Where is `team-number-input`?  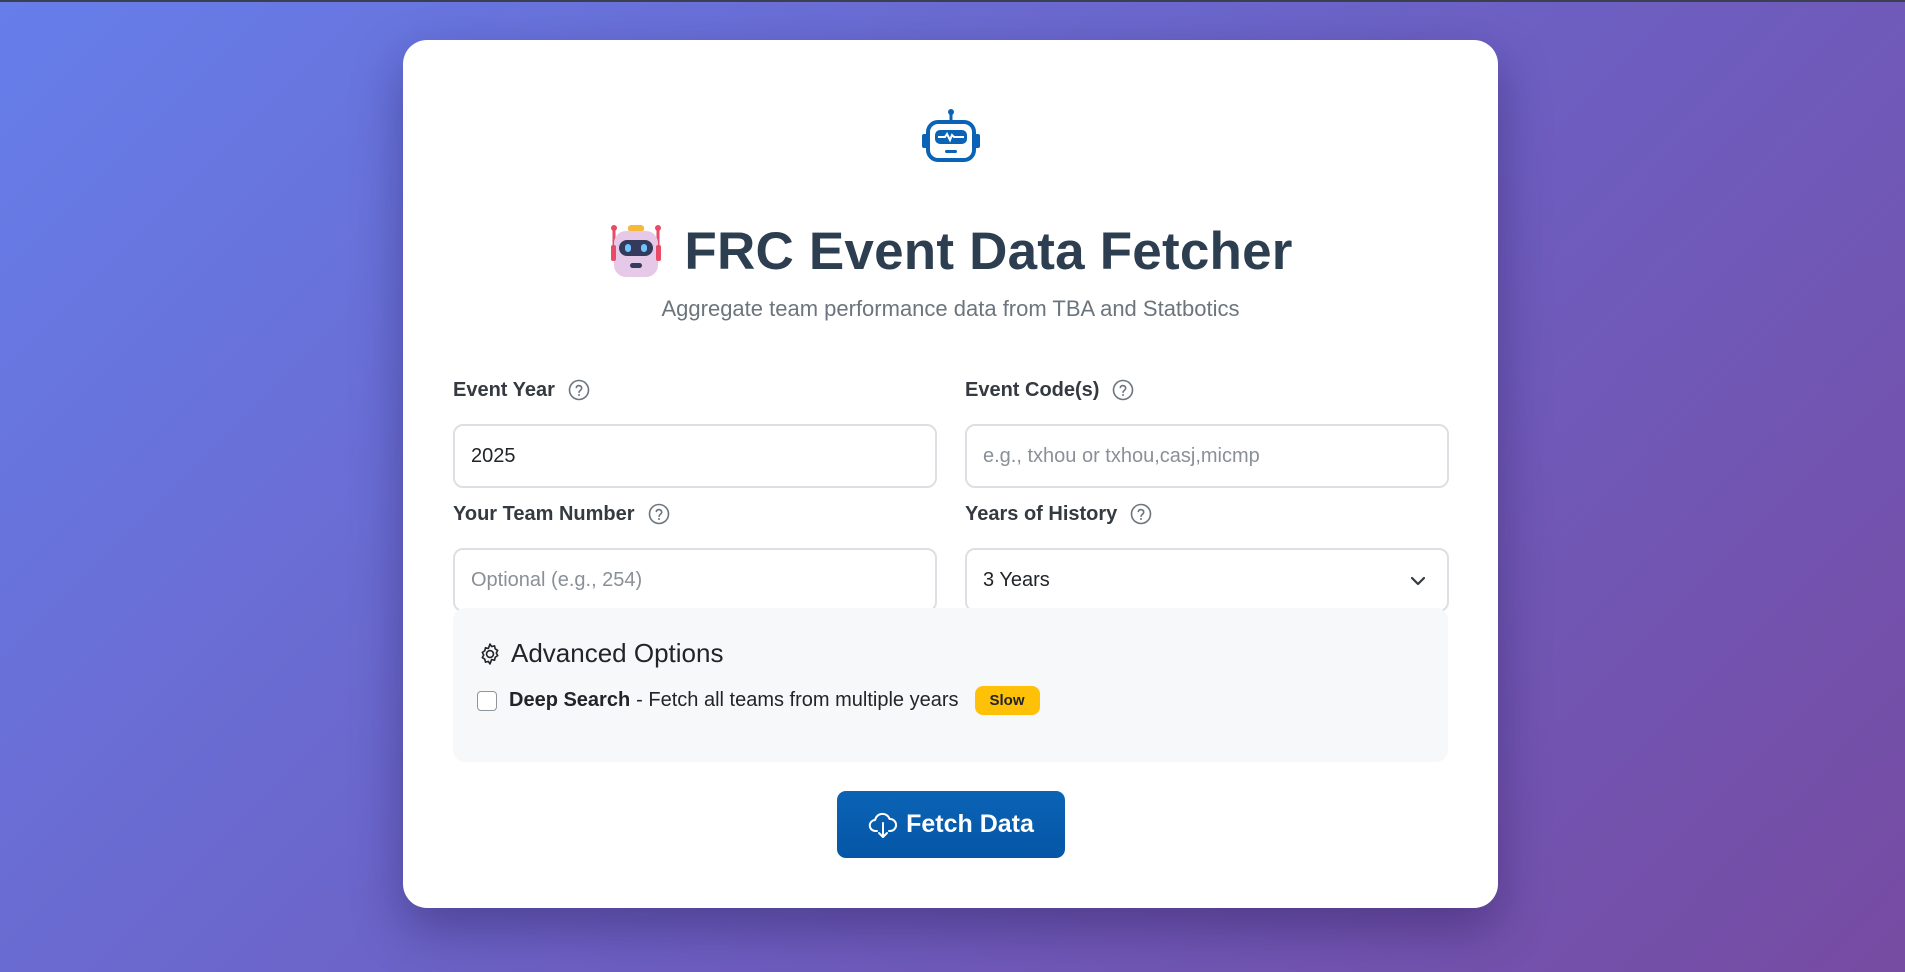
team-number-input is located at coordinates (695, 580).